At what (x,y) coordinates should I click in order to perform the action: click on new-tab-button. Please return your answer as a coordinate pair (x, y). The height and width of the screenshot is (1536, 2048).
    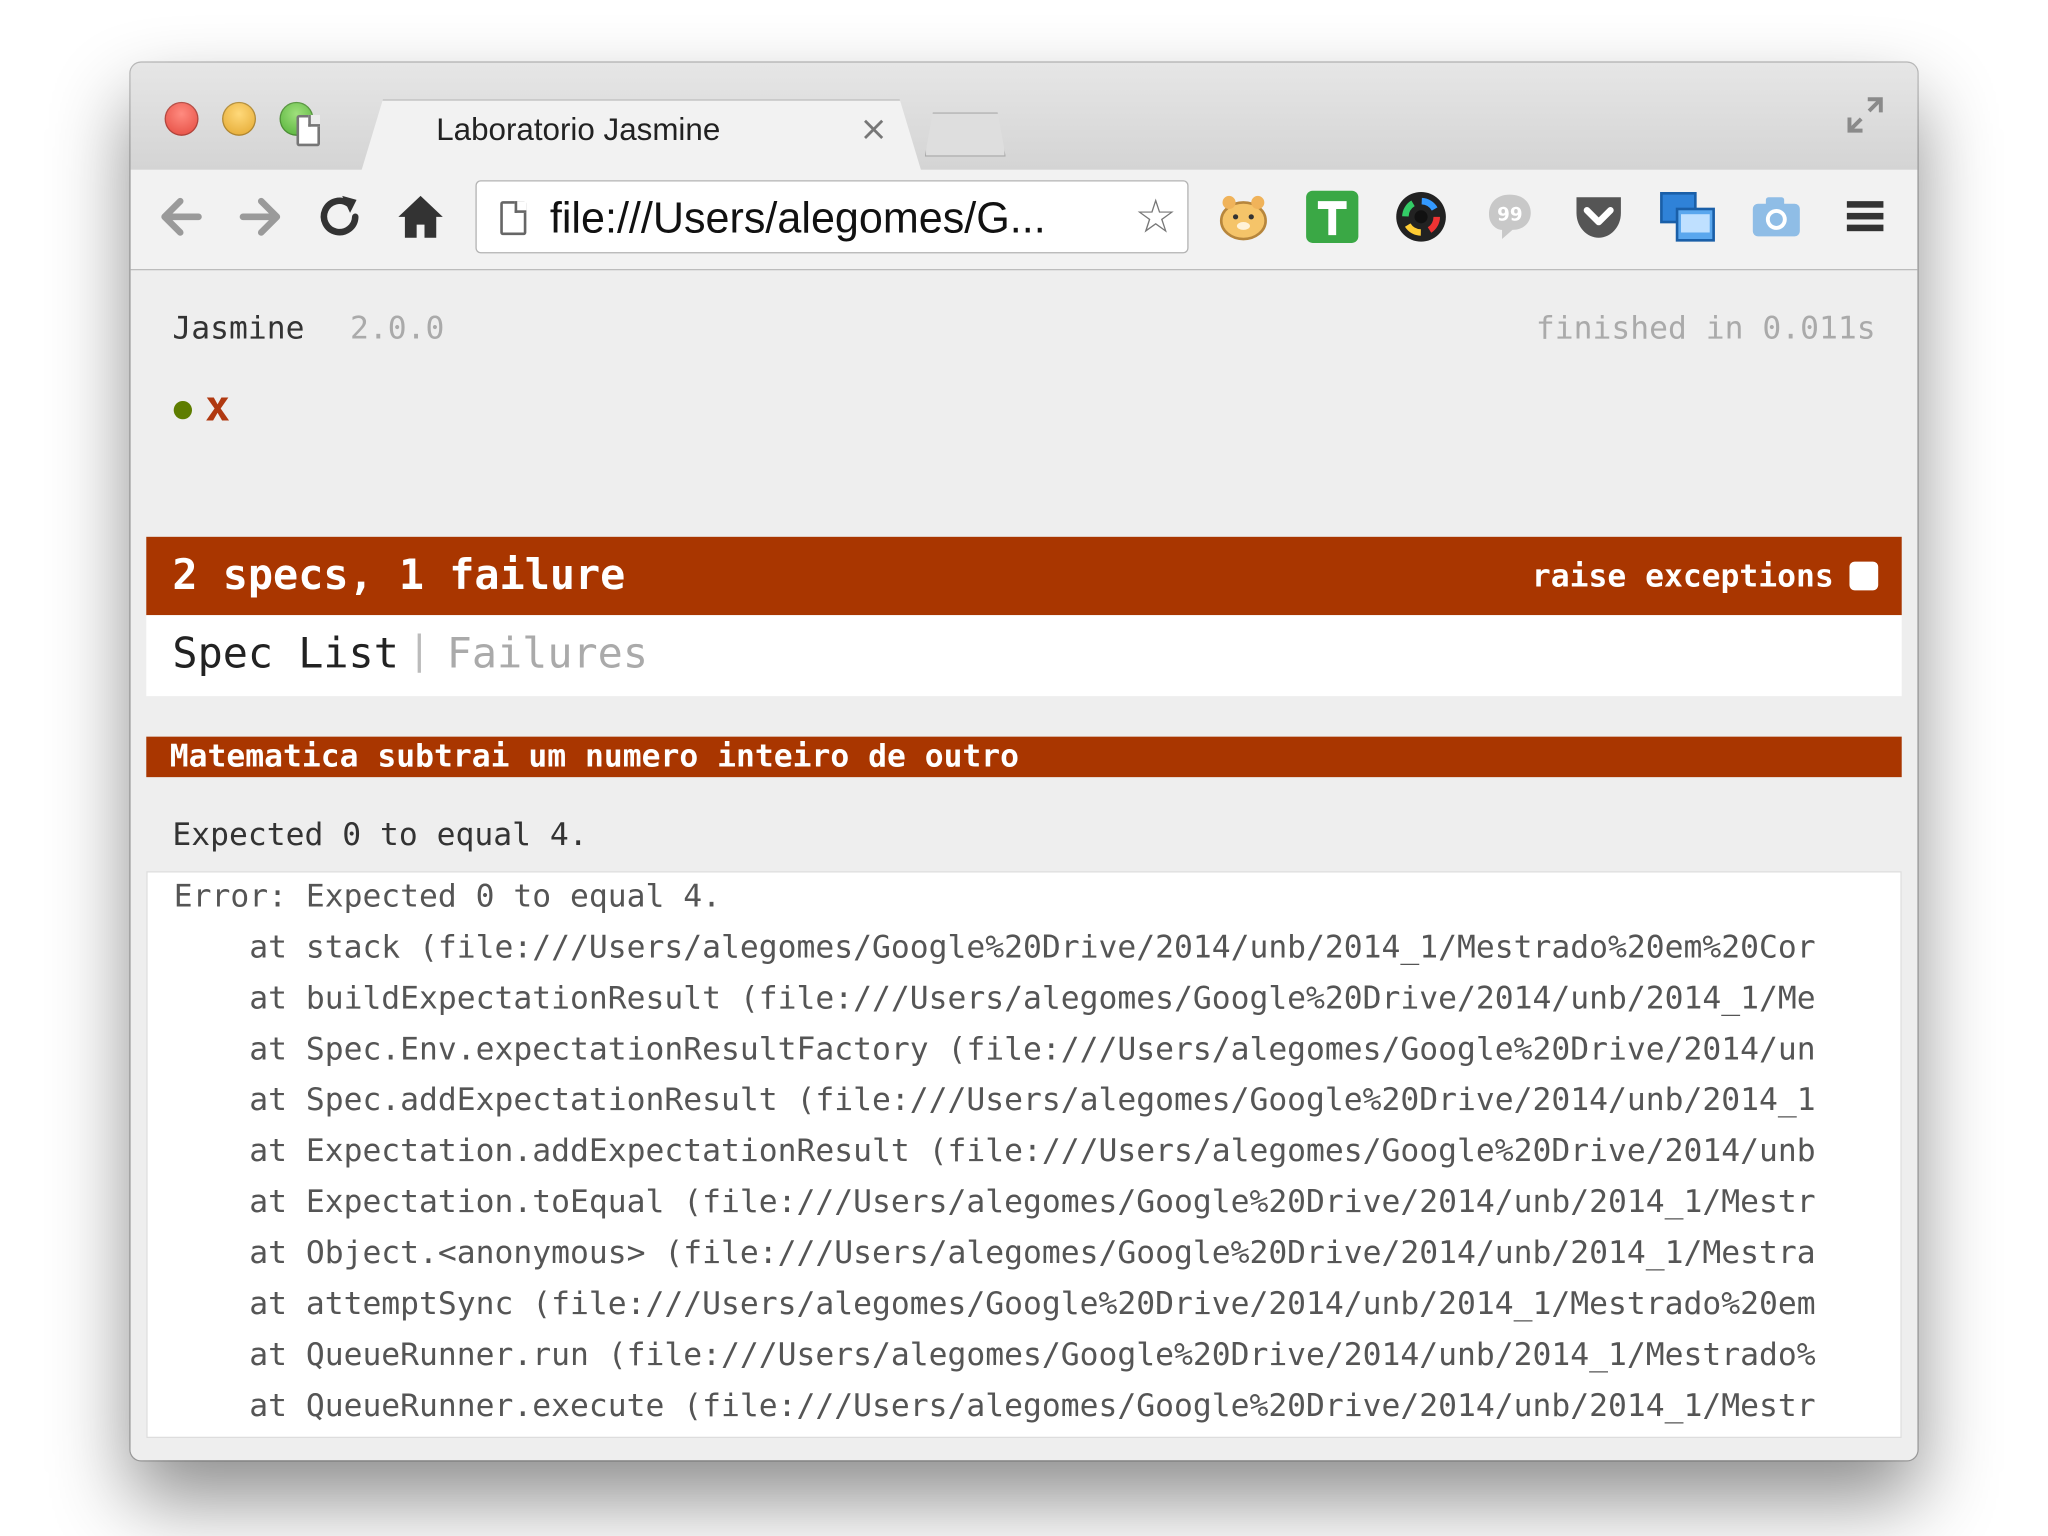
    Looking at the image, I should click on (965, 134).